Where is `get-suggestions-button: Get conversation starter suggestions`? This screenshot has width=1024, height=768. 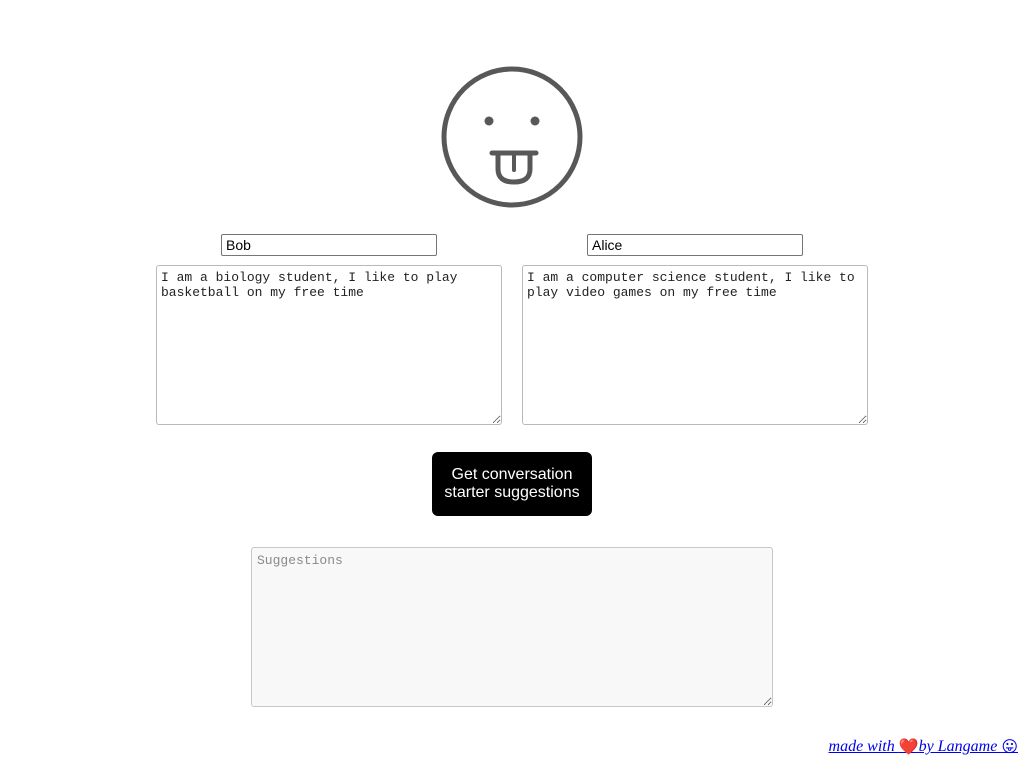
get-suggestions-button: Get conversation starter suggestions is located at coordinates (512, 484).